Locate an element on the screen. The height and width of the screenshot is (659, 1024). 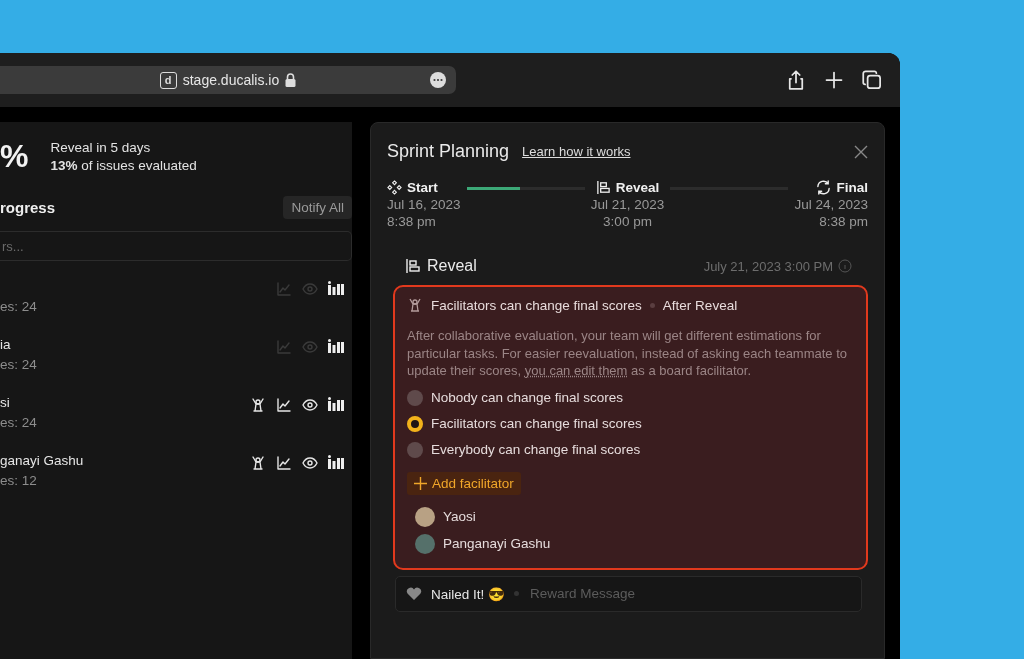
card-description: After collaborative evaluation, your team will get different estimations for particular tasks. For easier reevaluation, instead of asking each teammate to update their scores, you can edit them as a board facilitator. is located at coordinates (628, 353).